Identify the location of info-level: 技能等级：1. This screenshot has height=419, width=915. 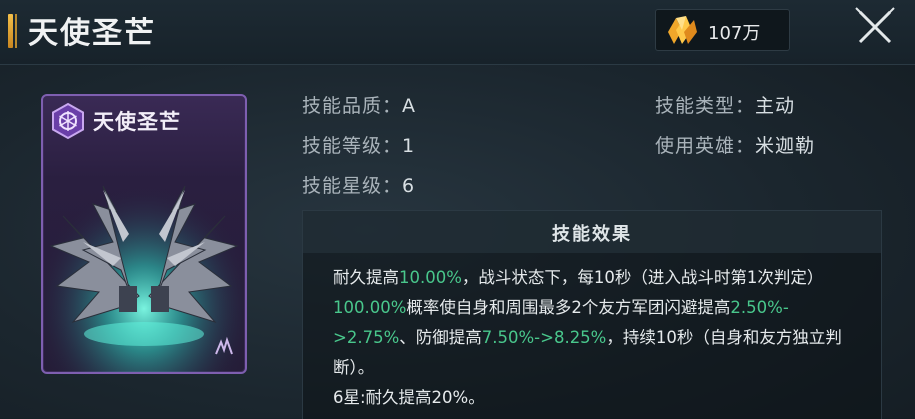
(358, 144).